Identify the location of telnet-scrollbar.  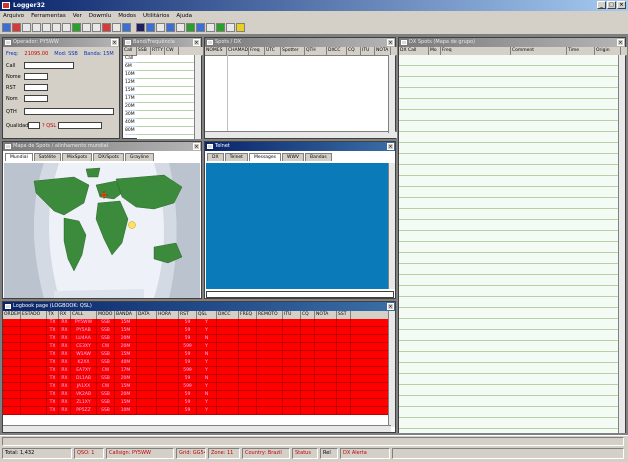
(391, 226).